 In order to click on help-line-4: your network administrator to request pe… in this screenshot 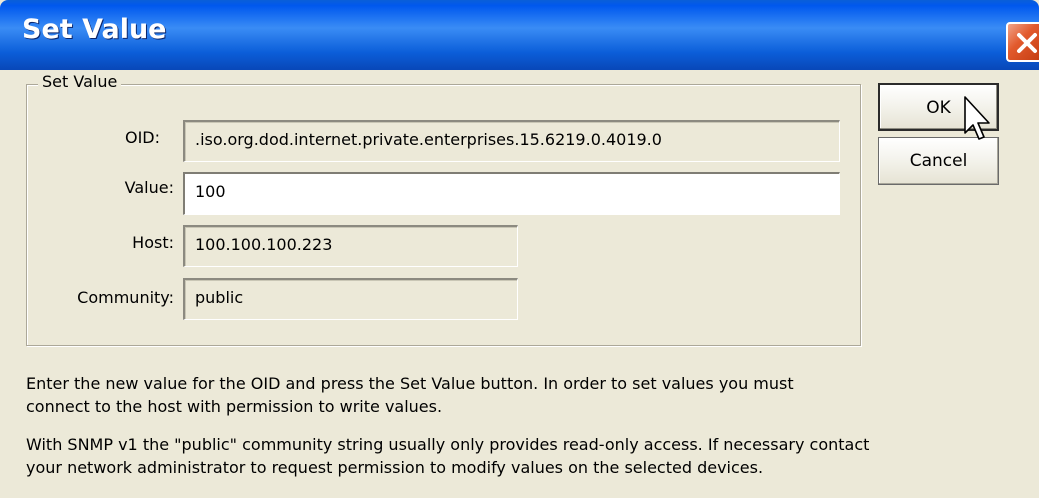, I will do `click(395, 467)`.